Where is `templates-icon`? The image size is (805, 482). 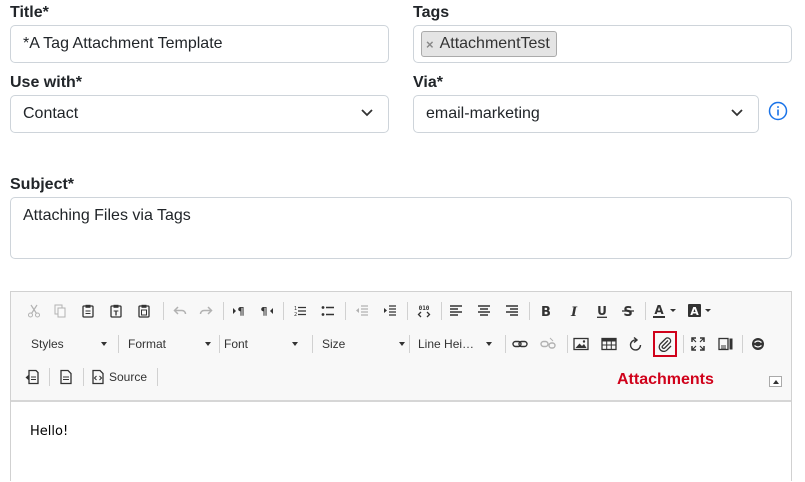
templates-icon is located at coordinates (32, 377).